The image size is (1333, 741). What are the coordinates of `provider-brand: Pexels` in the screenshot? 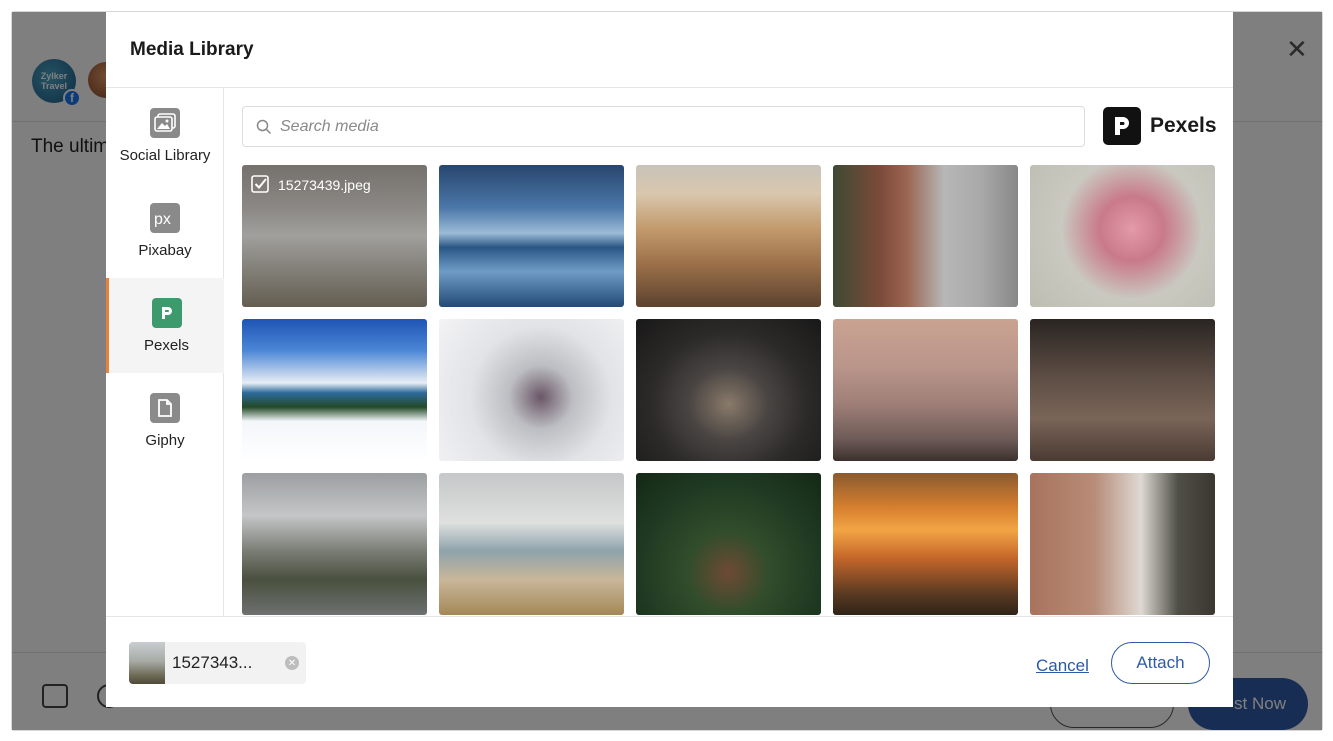 It's located at (1160, 126).